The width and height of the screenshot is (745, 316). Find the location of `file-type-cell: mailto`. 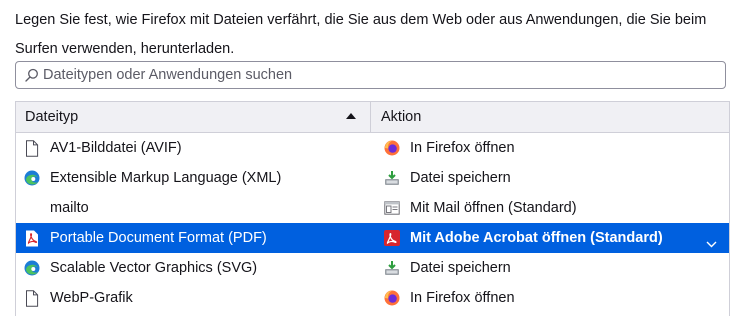

file-type-cell: mailto is located at coordinates (194, 208).